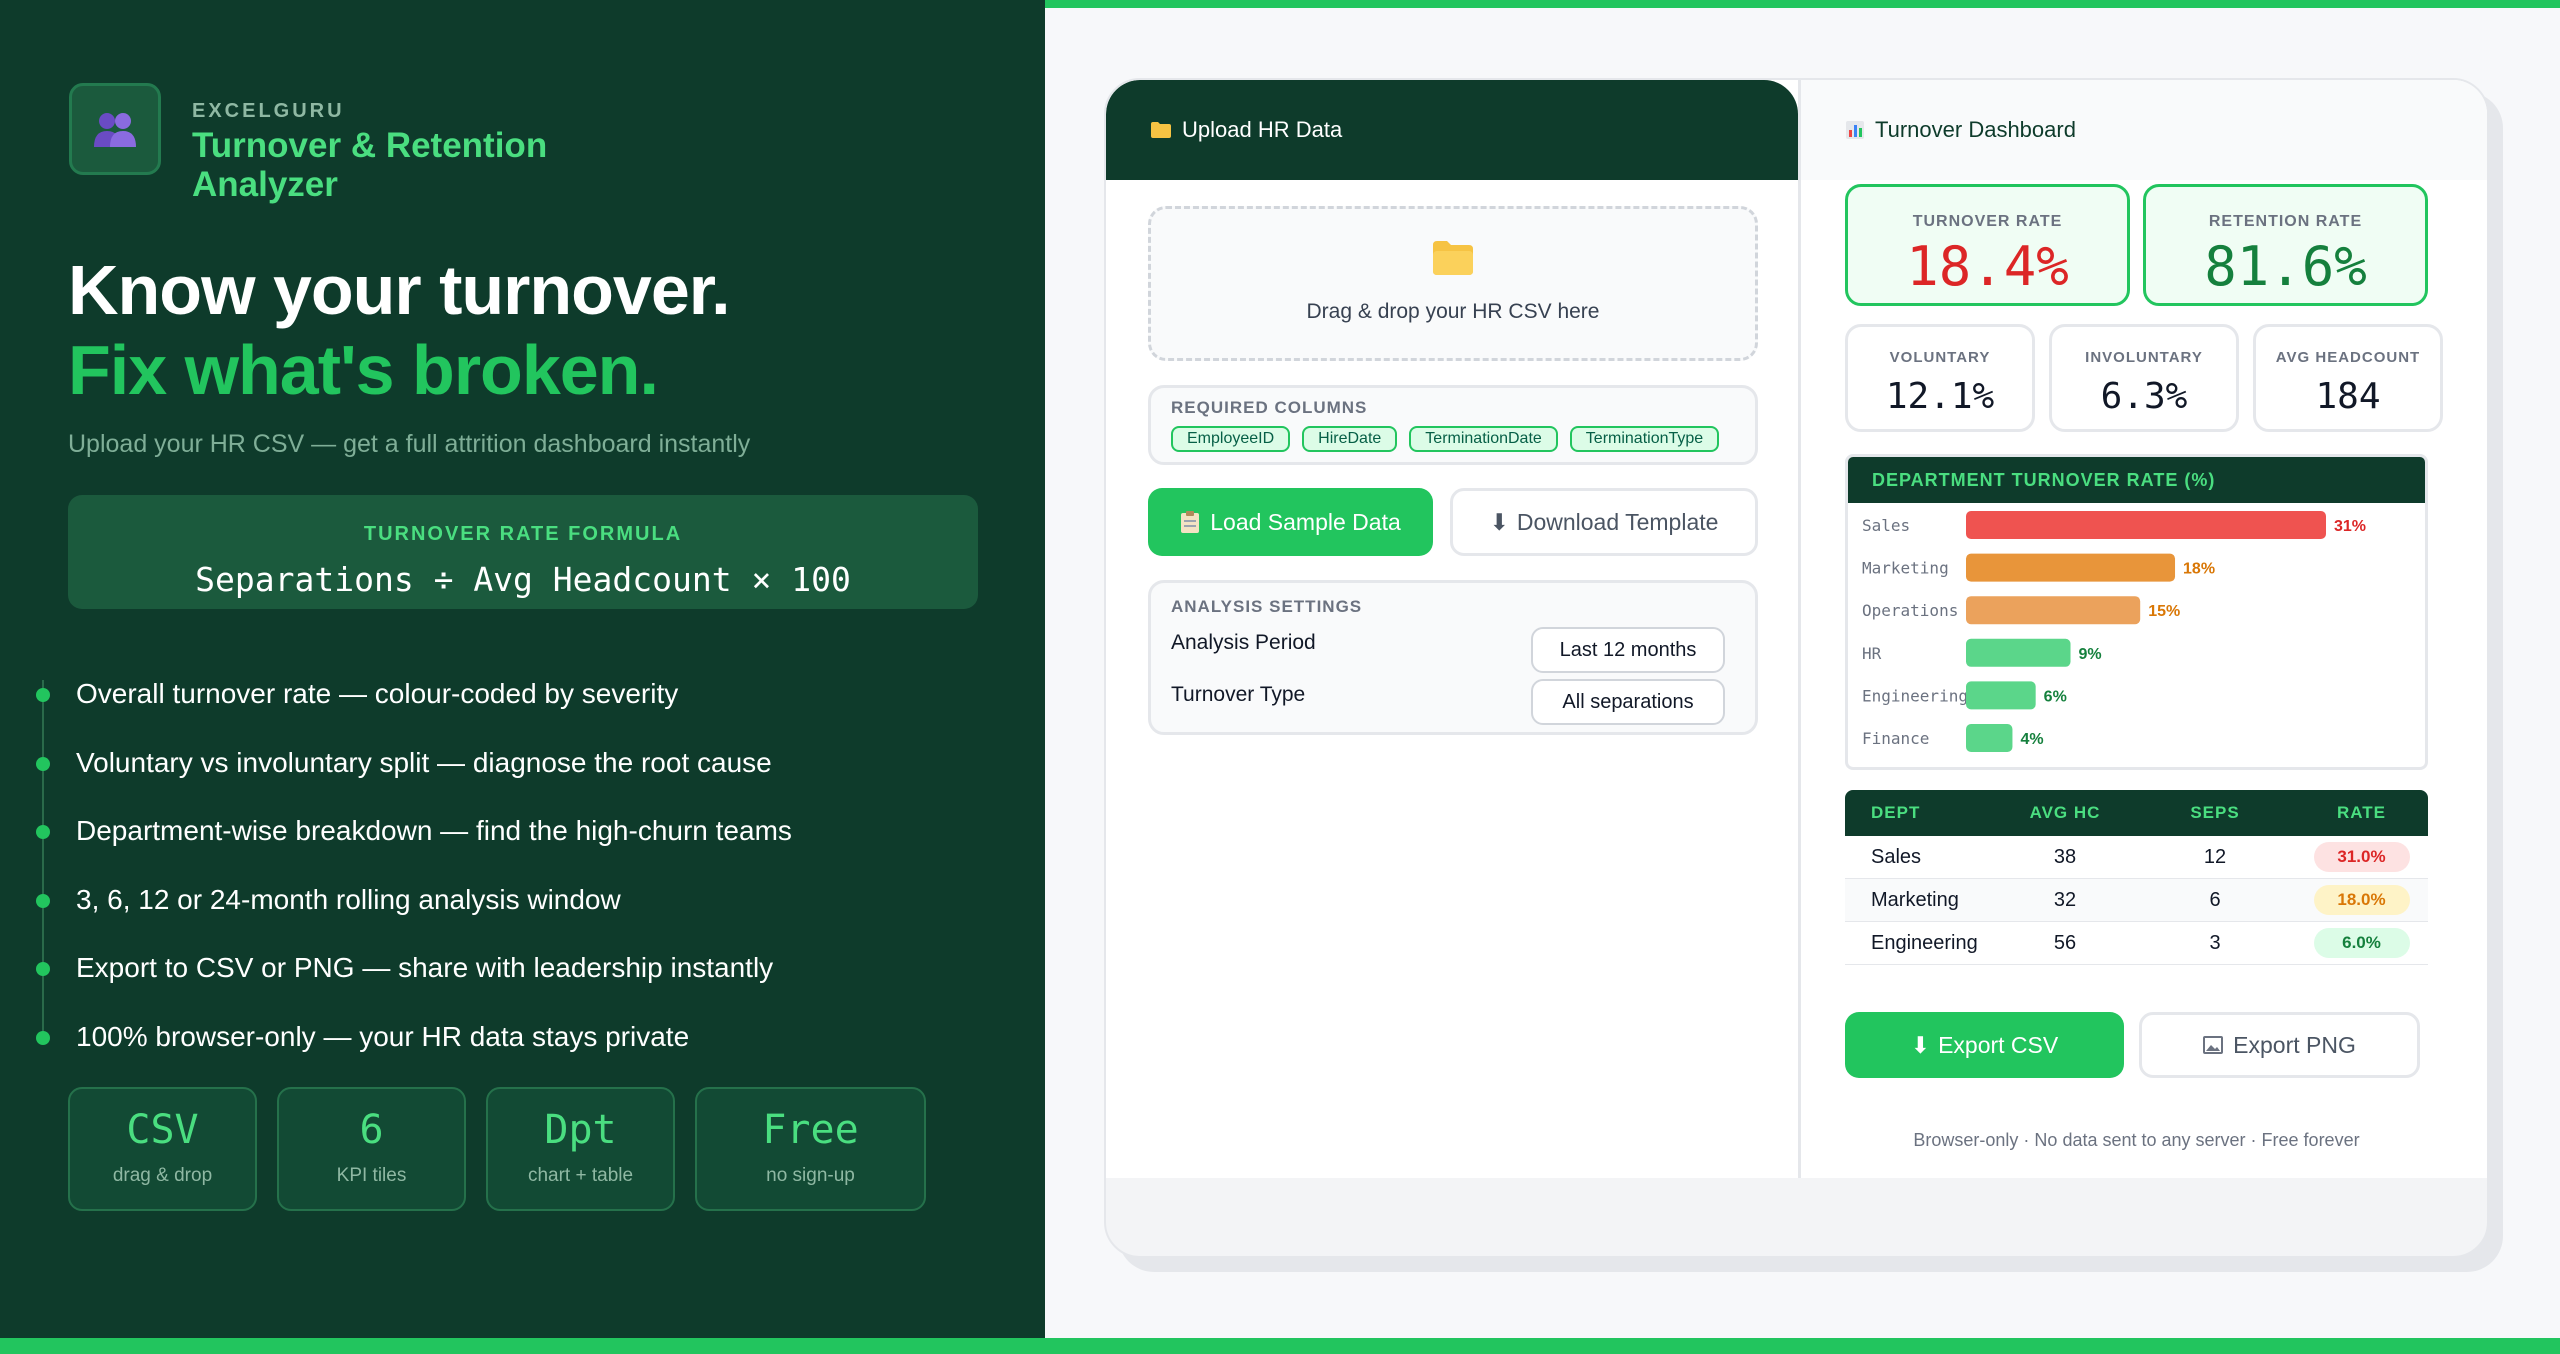  I want to click on col-header-rate: RATE, so click(2361, 812).